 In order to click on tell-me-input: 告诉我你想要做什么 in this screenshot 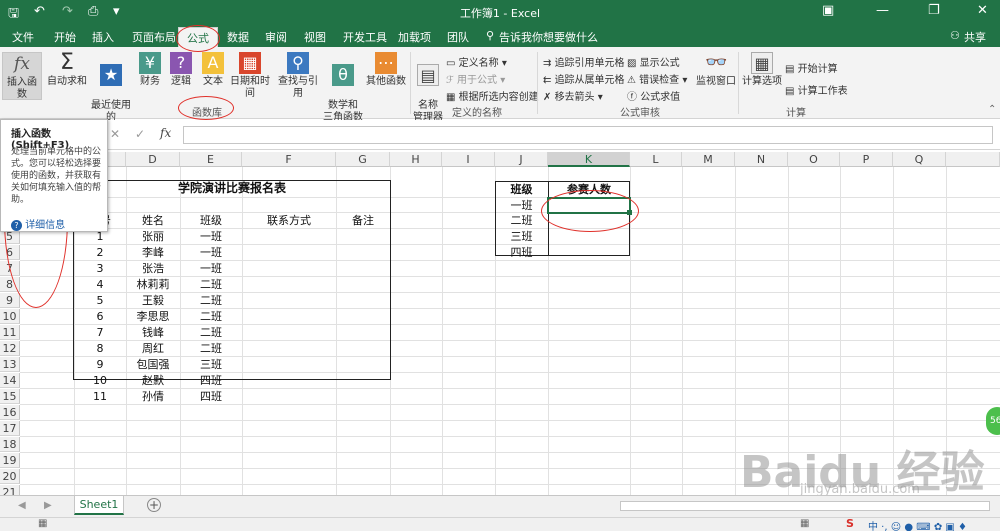, I will do `click(548, 37)`.